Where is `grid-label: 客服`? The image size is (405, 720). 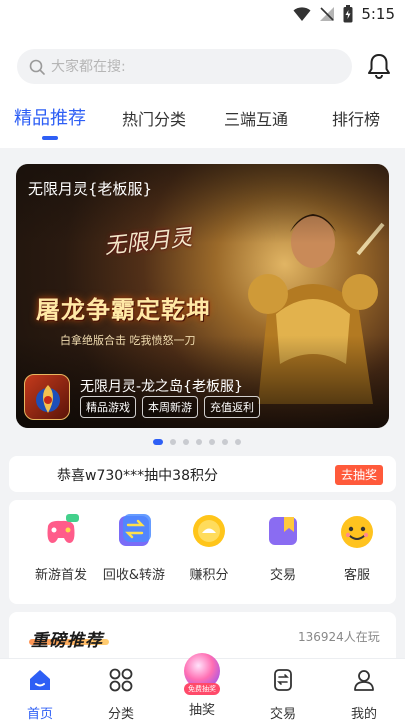 grid-label: 客服 is located at coordinates (356, 575).